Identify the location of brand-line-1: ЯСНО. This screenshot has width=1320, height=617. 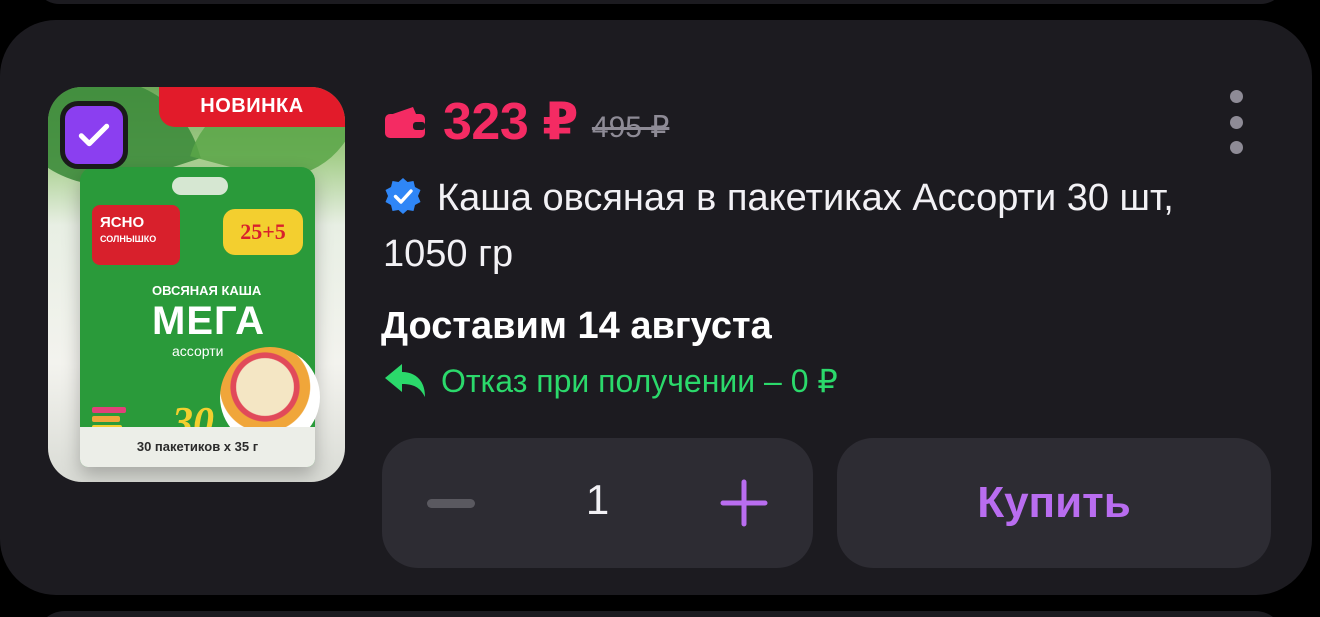
(122, 222).